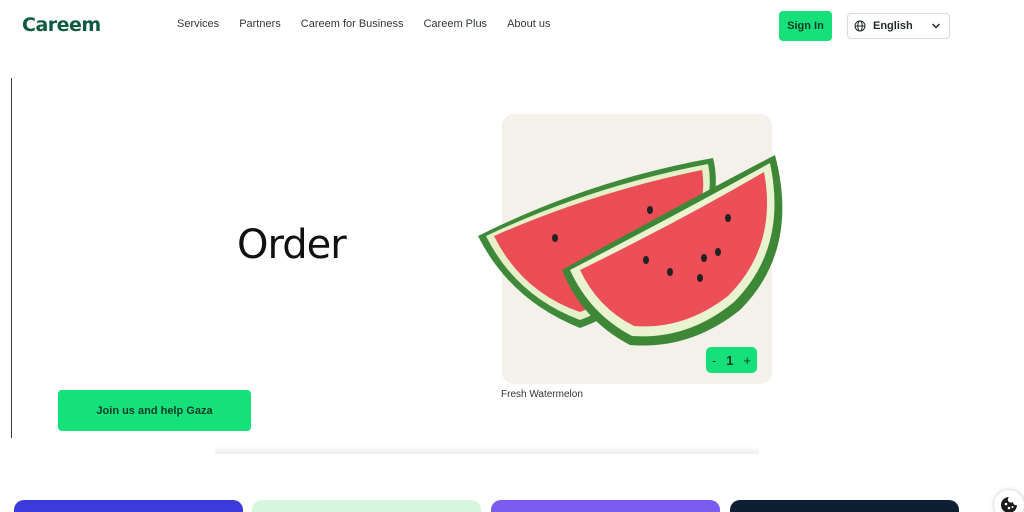 The image size is (1024, 512). What do you see at coordinates (61, 25) in the screenshot?
I see `careem-logo: Careem` at bounding box center [61, 25].